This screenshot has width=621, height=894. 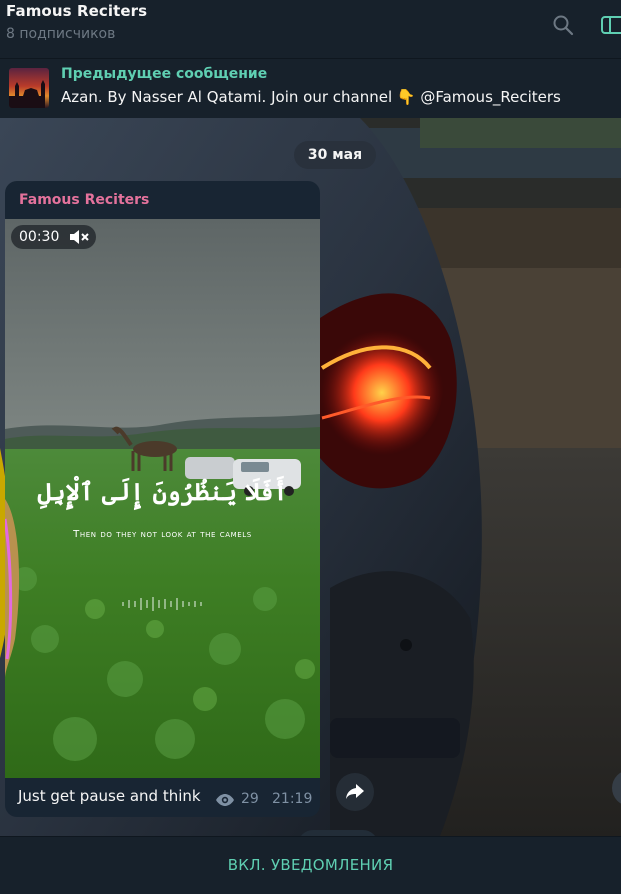 What do you see at coordinates (162, 534) in the screenshot?
I see `video-english-caption: Then do they not look at the camels` at bounding box center [162, 534].